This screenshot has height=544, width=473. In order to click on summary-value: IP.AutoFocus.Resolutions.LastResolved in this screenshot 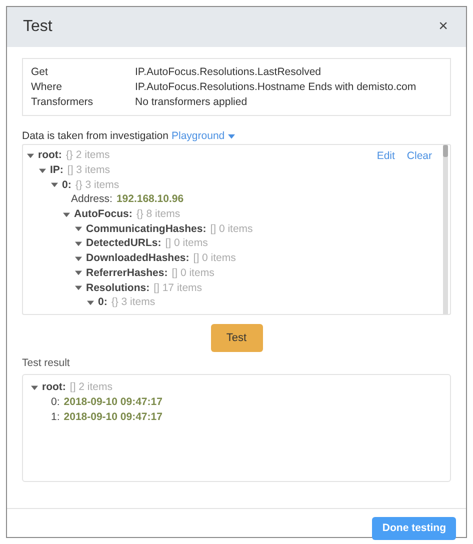, I will do `click(228, 72)`.